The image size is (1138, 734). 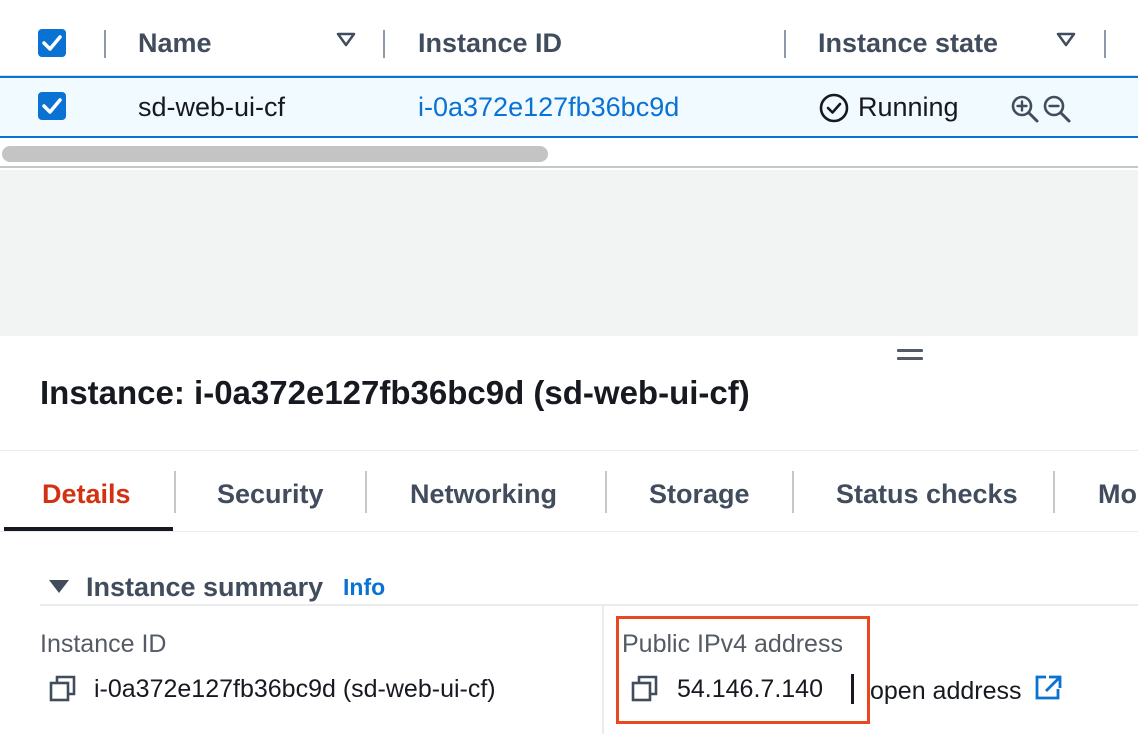 What do you see at coordinates (834, 108) in the screenshot?
I see `check-circle-icon` at bounding box center [834, 108].